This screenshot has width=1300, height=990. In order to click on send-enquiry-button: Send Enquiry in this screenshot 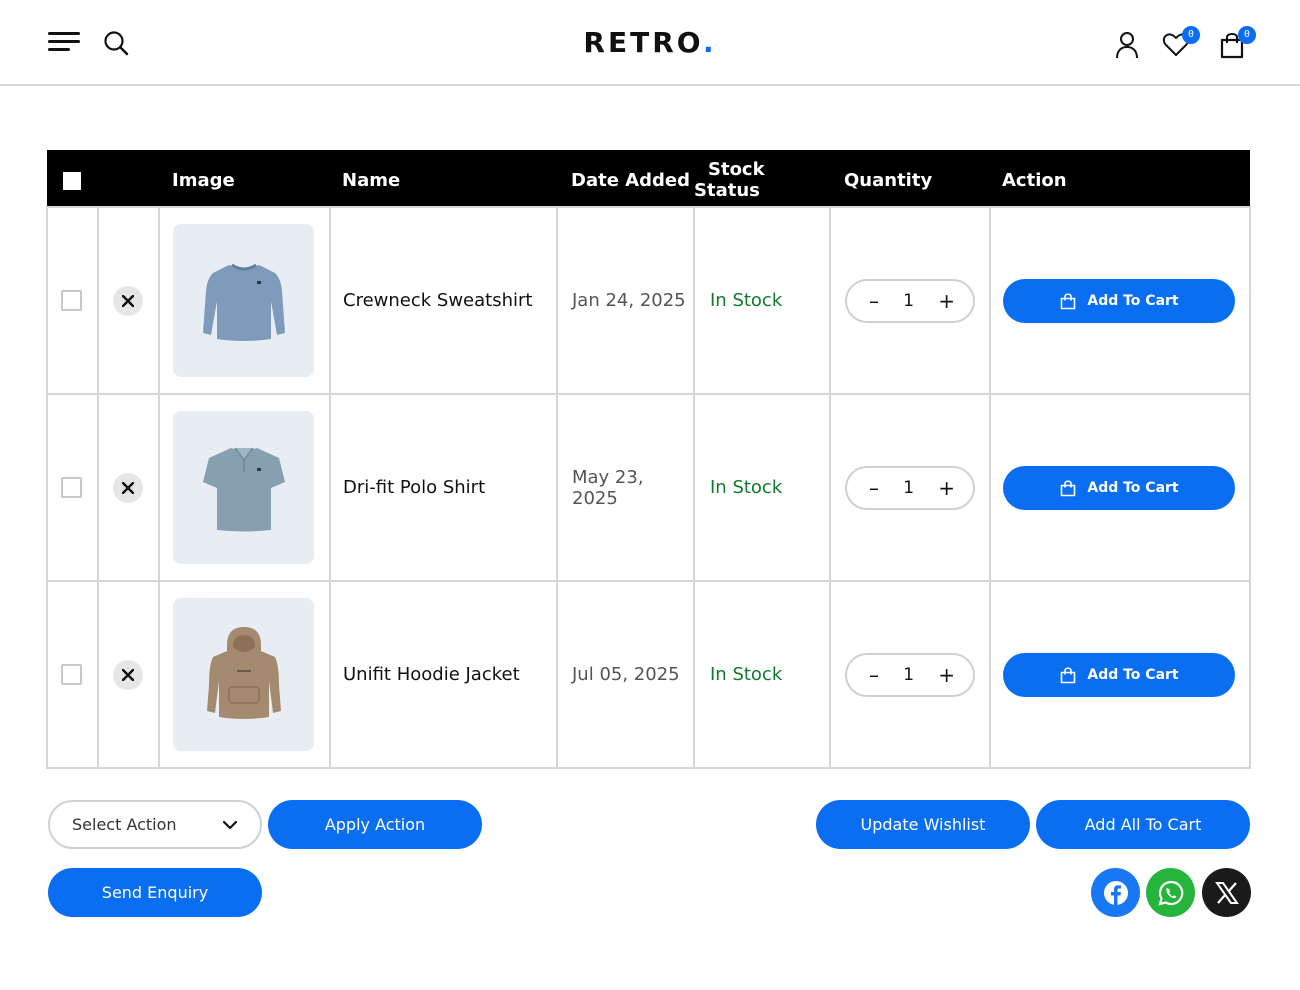, I will do `click(155, 892)`.